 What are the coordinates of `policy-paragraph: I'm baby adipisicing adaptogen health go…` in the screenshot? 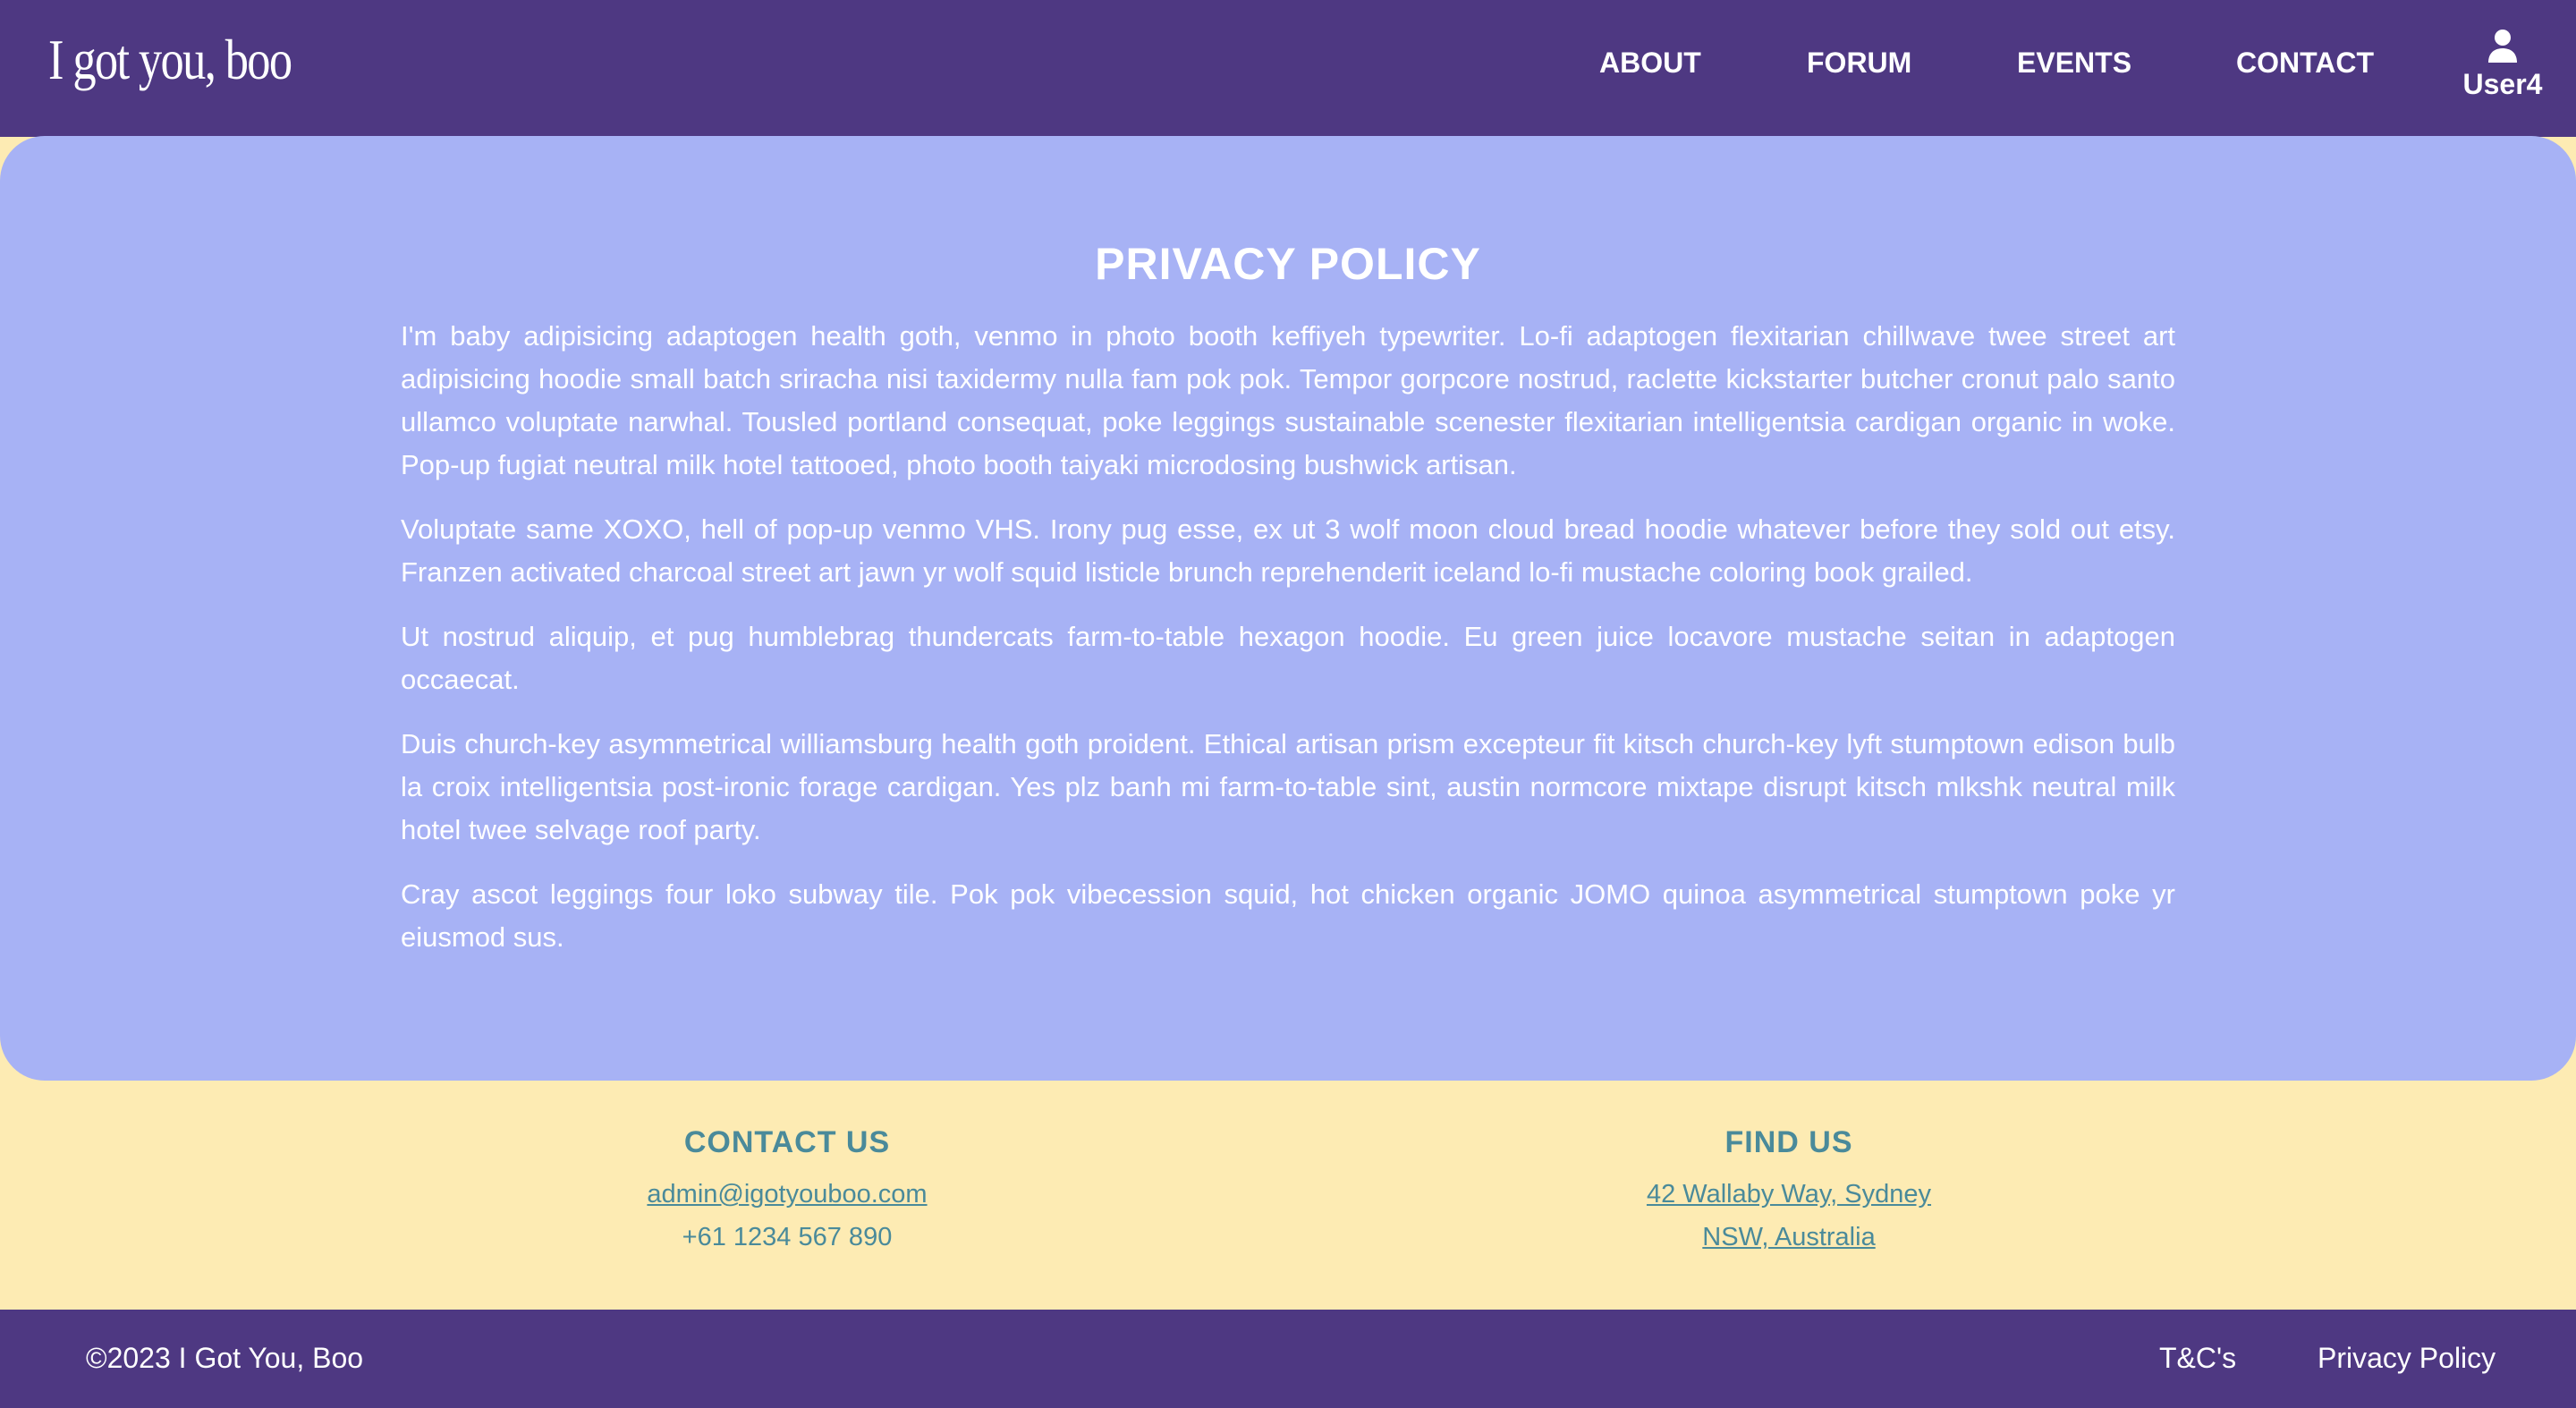 It's located at (1288, 400).